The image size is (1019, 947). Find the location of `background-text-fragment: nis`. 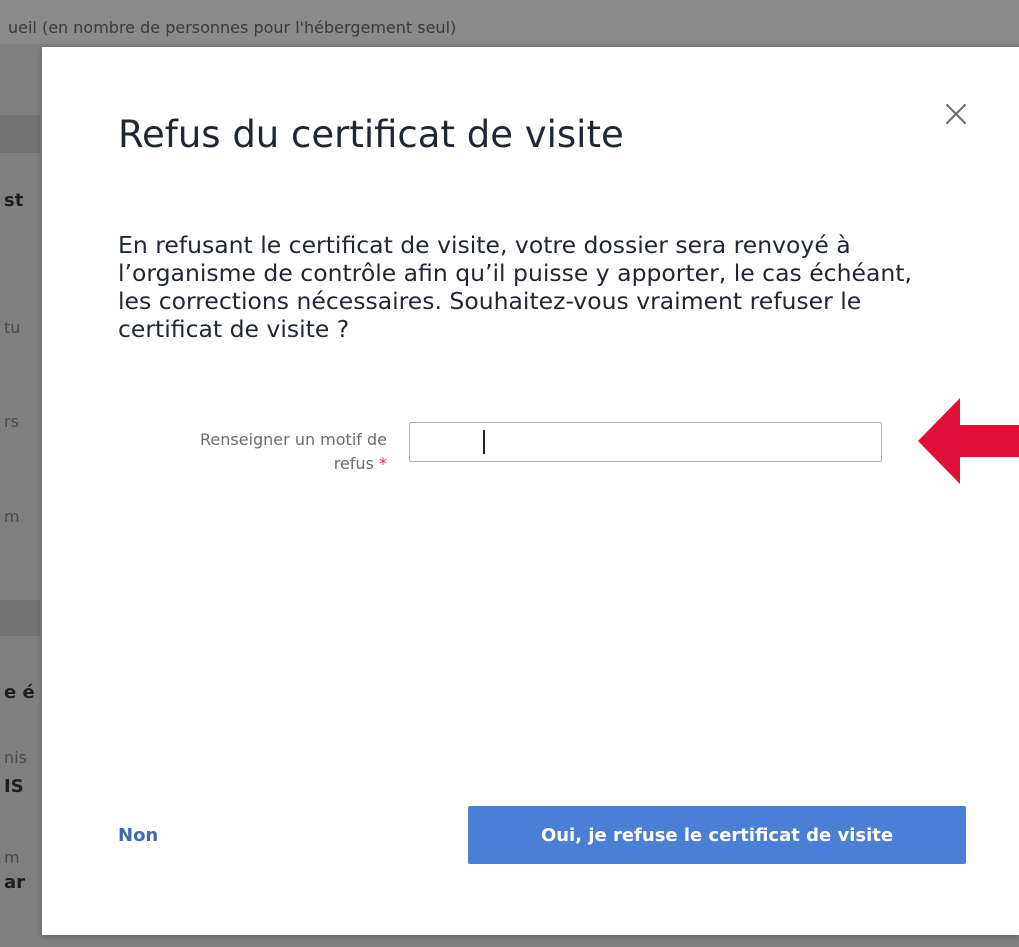

background-text-fragment: nis is located at coordinates (15, 757).